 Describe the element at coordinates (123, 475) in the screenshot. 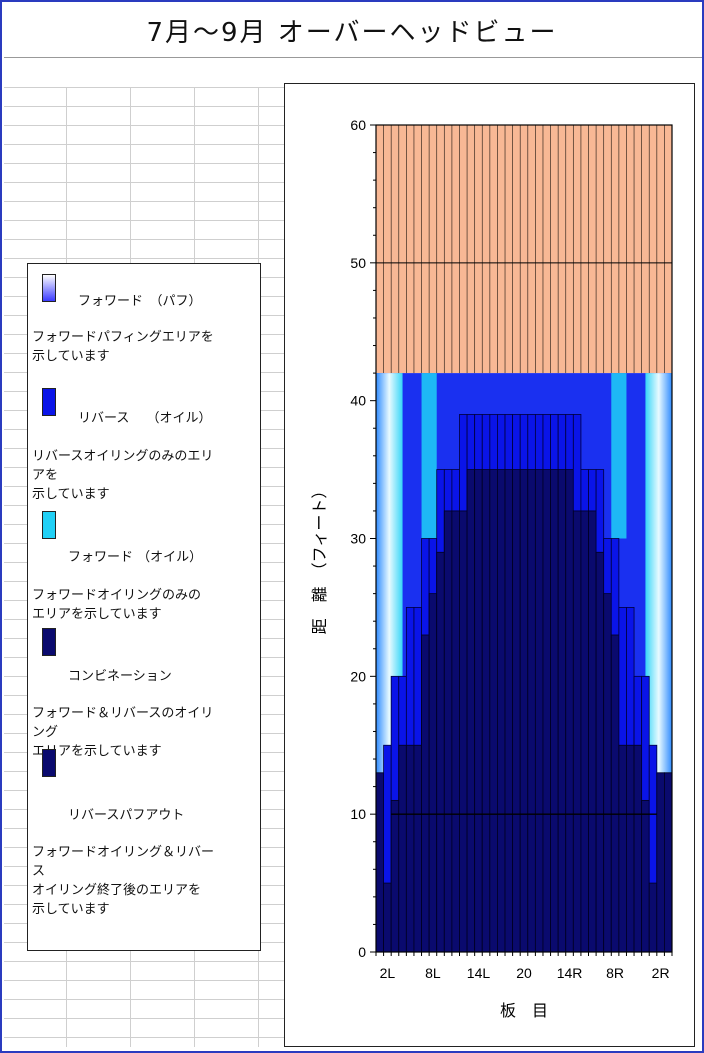

I see `legend-desc-reverse-oil: リバースオイリングのみのエリ アを 示しています` at that location.